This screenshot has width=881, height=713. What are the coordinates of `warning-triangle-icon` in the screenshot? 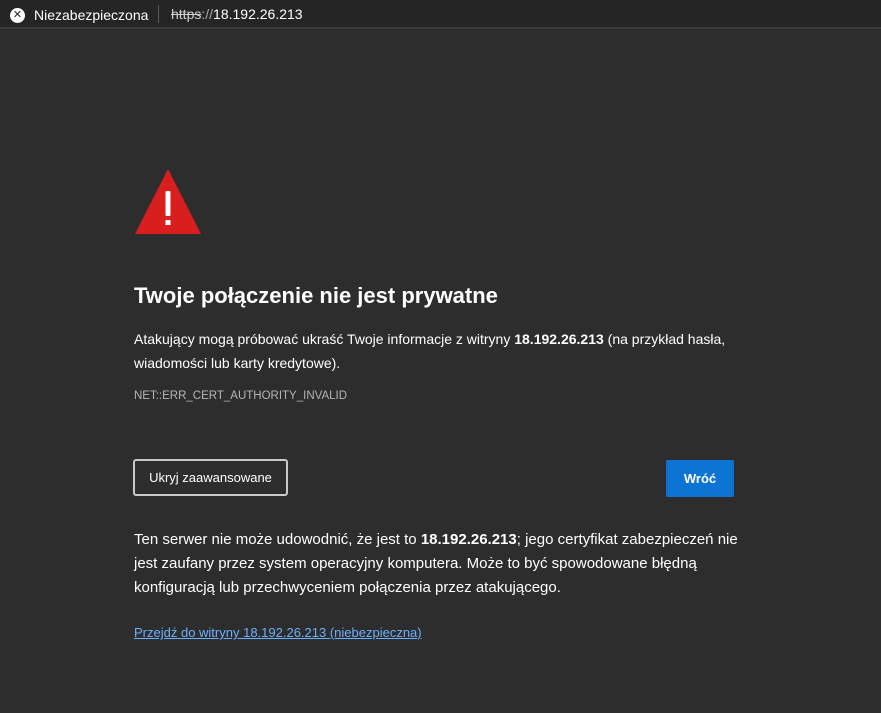 It's located at (168, 201).